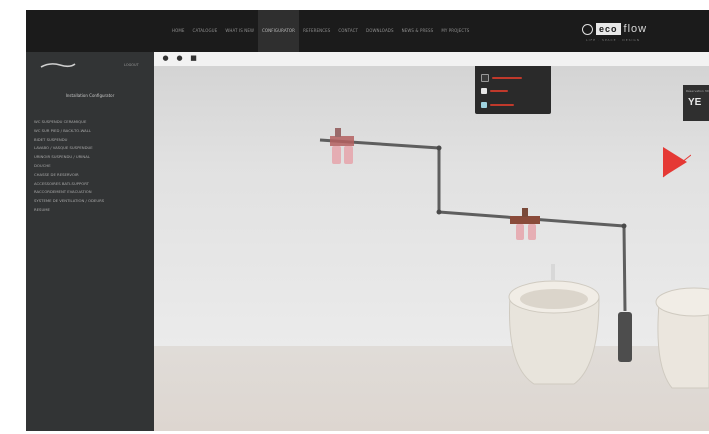 The width and height of the screenshot is (709, 434). I want to click on sidebar-item: URINOIR SUSPENDU / URINAL, so click(90, 157).